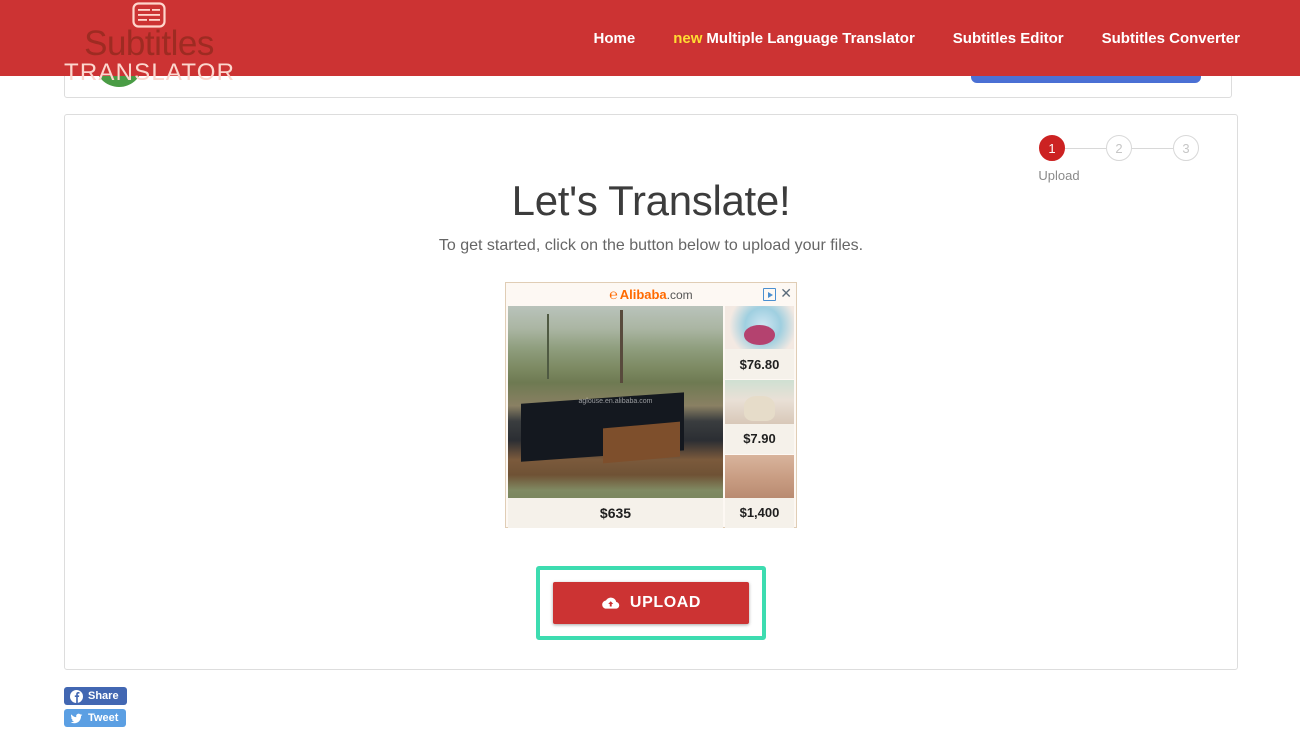  I want to click on step-1-circle: 1, so click(1052, 148).